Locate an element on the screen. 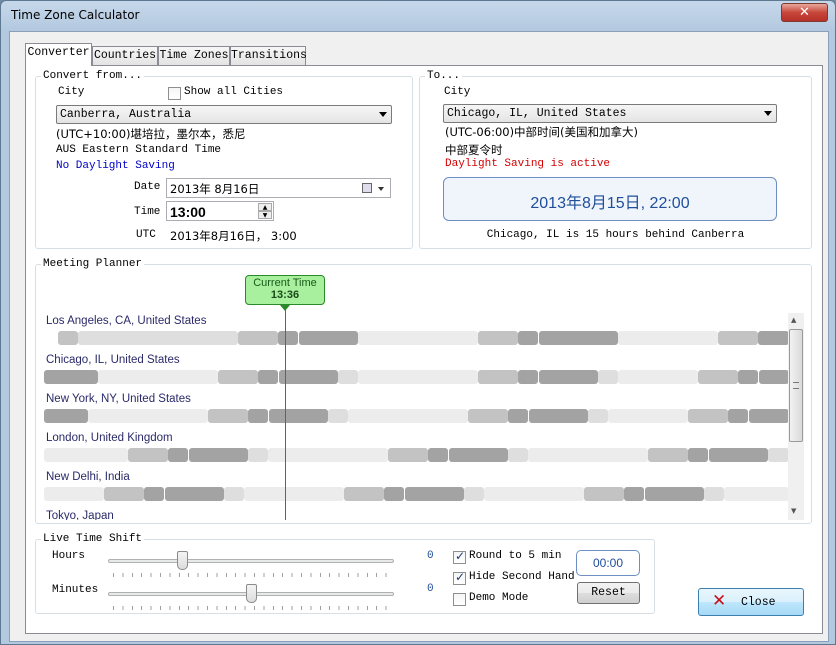  hours-label: Hours is located at coordinates (69, 556).